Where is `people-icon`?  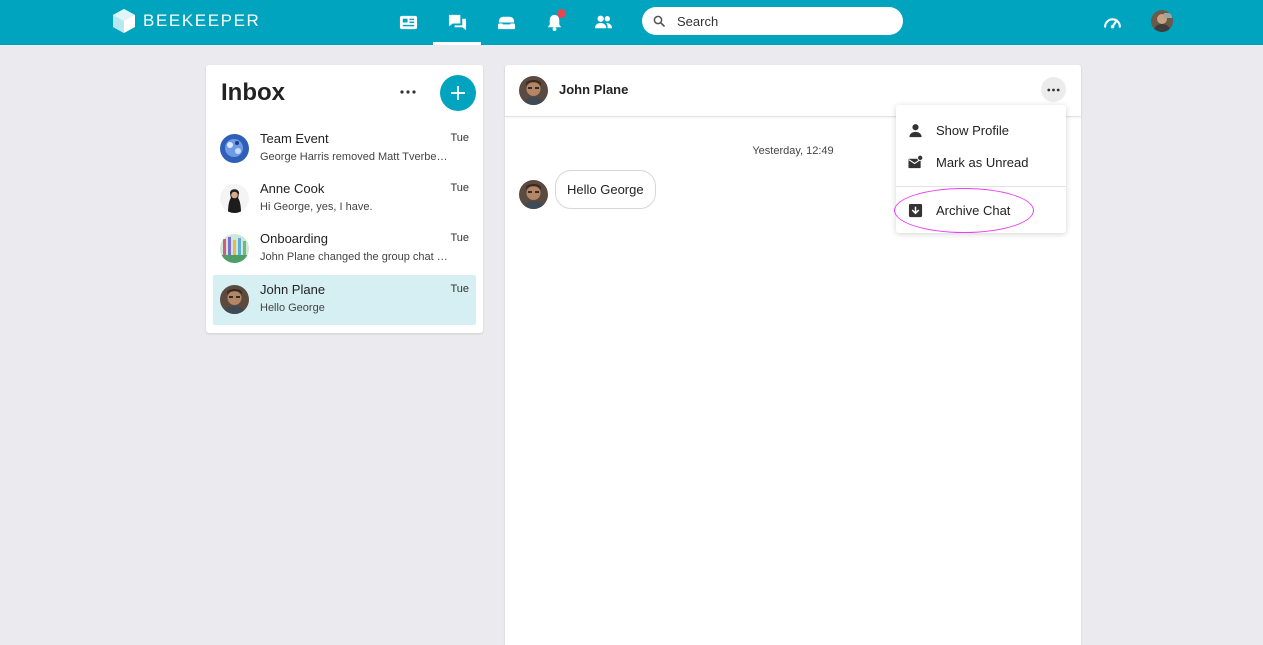
people-icon is located at coordinates (603, 22).